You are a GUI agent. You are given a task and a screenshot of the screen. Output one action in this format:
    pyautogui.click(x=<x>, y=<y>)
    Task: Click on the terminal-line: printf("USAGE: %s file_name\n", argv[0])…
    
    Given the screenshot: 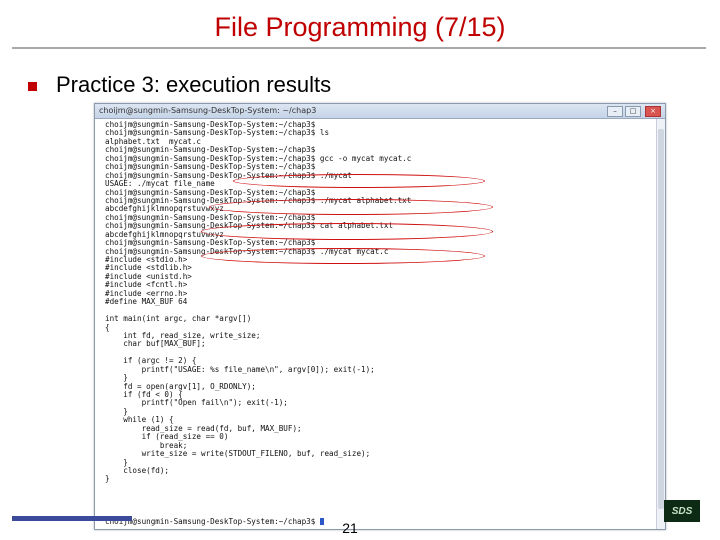 What is the action you would take?
    pyautogui.click(x=240, y=369)
    